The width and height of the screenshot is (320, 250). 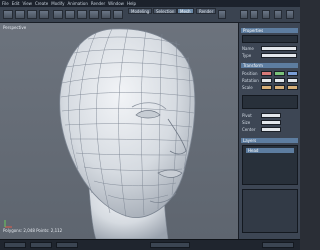 What do you see at coordinates (270, 102) in the screenshot?
I see `transform-options-box` at bounding box center [270, 102].